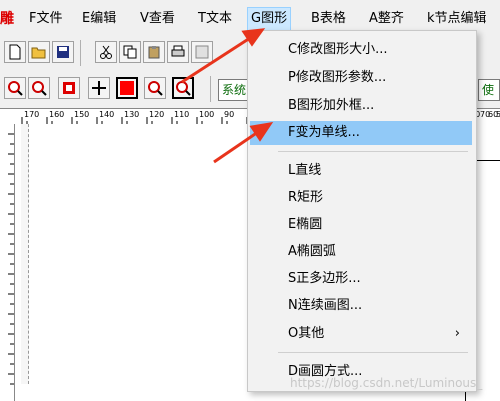 Image resolution: width=500 pixels, height=401 pixels. Describe the element at coordinates (261, 131) in the screenshot. I see `arrow-head-icon` at that location.